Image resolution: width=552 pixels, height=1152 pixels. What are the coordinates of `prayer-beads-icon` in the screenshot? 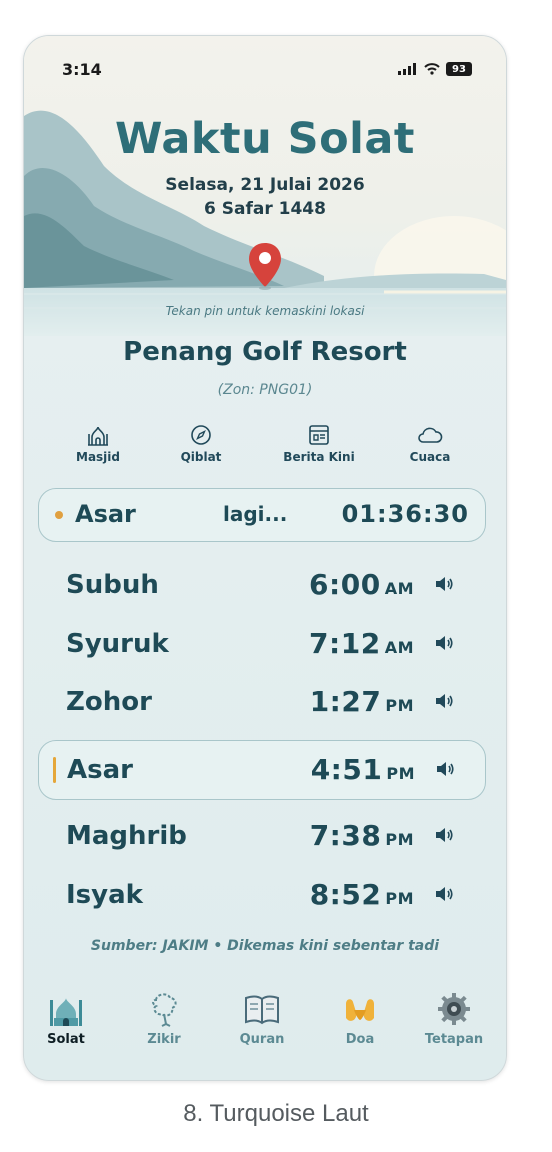 It's located at (164, 1010).